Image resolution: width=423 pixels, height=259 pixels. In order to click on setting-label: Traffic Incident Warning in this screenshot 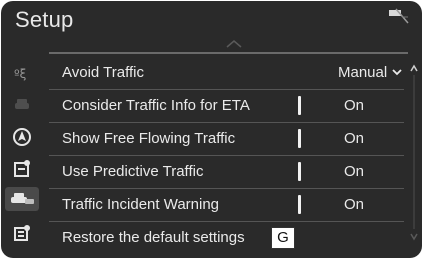, I will do `click(141, 204)`.